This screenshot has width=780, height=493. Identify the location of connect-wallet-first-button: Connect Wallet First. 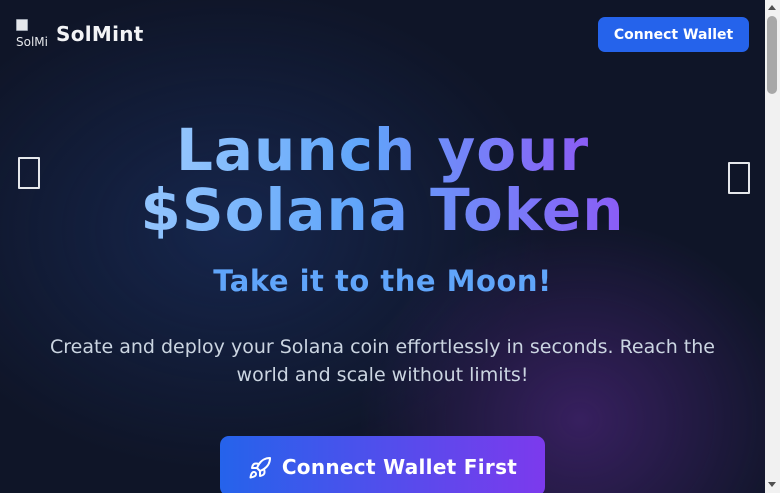
(382, 464).